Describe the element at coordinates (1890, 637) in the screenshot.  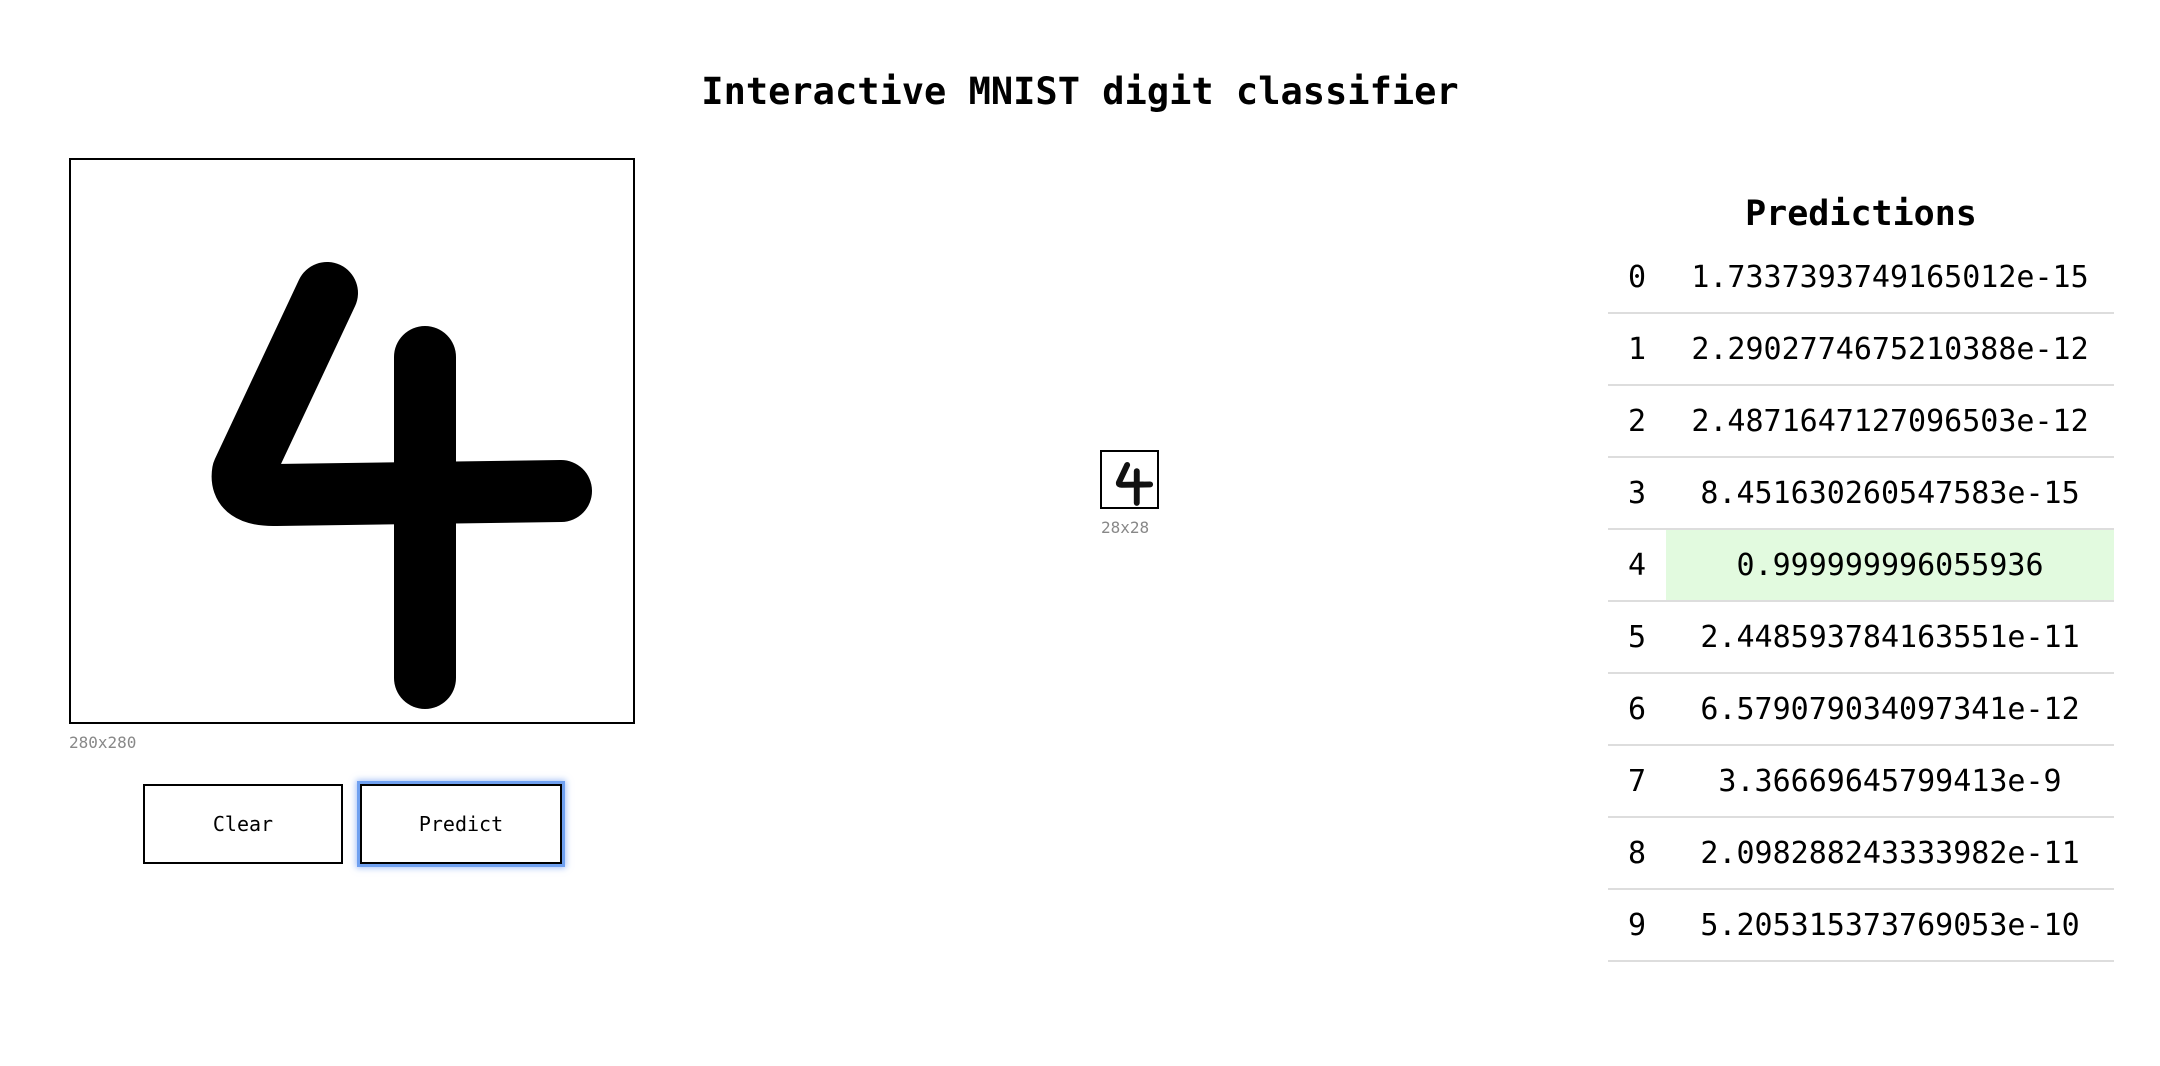
I see `prediction-probability: 2.448593784163551e-11` at that location.